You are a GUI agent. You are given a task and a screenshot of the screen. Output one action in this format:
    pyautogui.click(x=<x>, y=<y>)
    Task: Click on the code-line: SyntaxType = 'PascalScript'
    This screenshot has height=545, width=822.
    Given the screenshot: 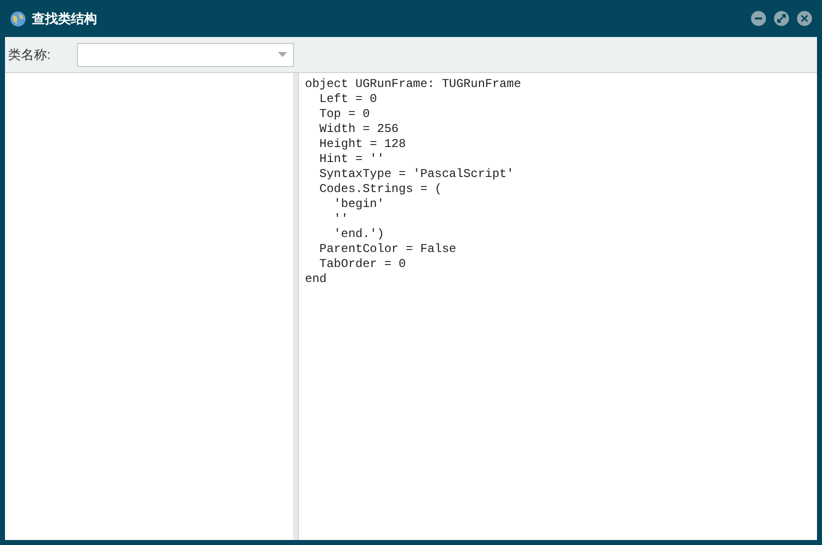 What is the action you would take?
    pyautogui.click(x=416, y=174)
    